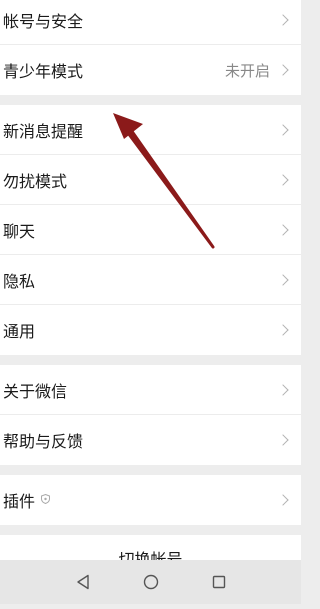 The height and width of the screenshot is (609, 320). I want to click on settings-group-account: 帐号与安全 青少年模式 未开启, so click(150, 47).